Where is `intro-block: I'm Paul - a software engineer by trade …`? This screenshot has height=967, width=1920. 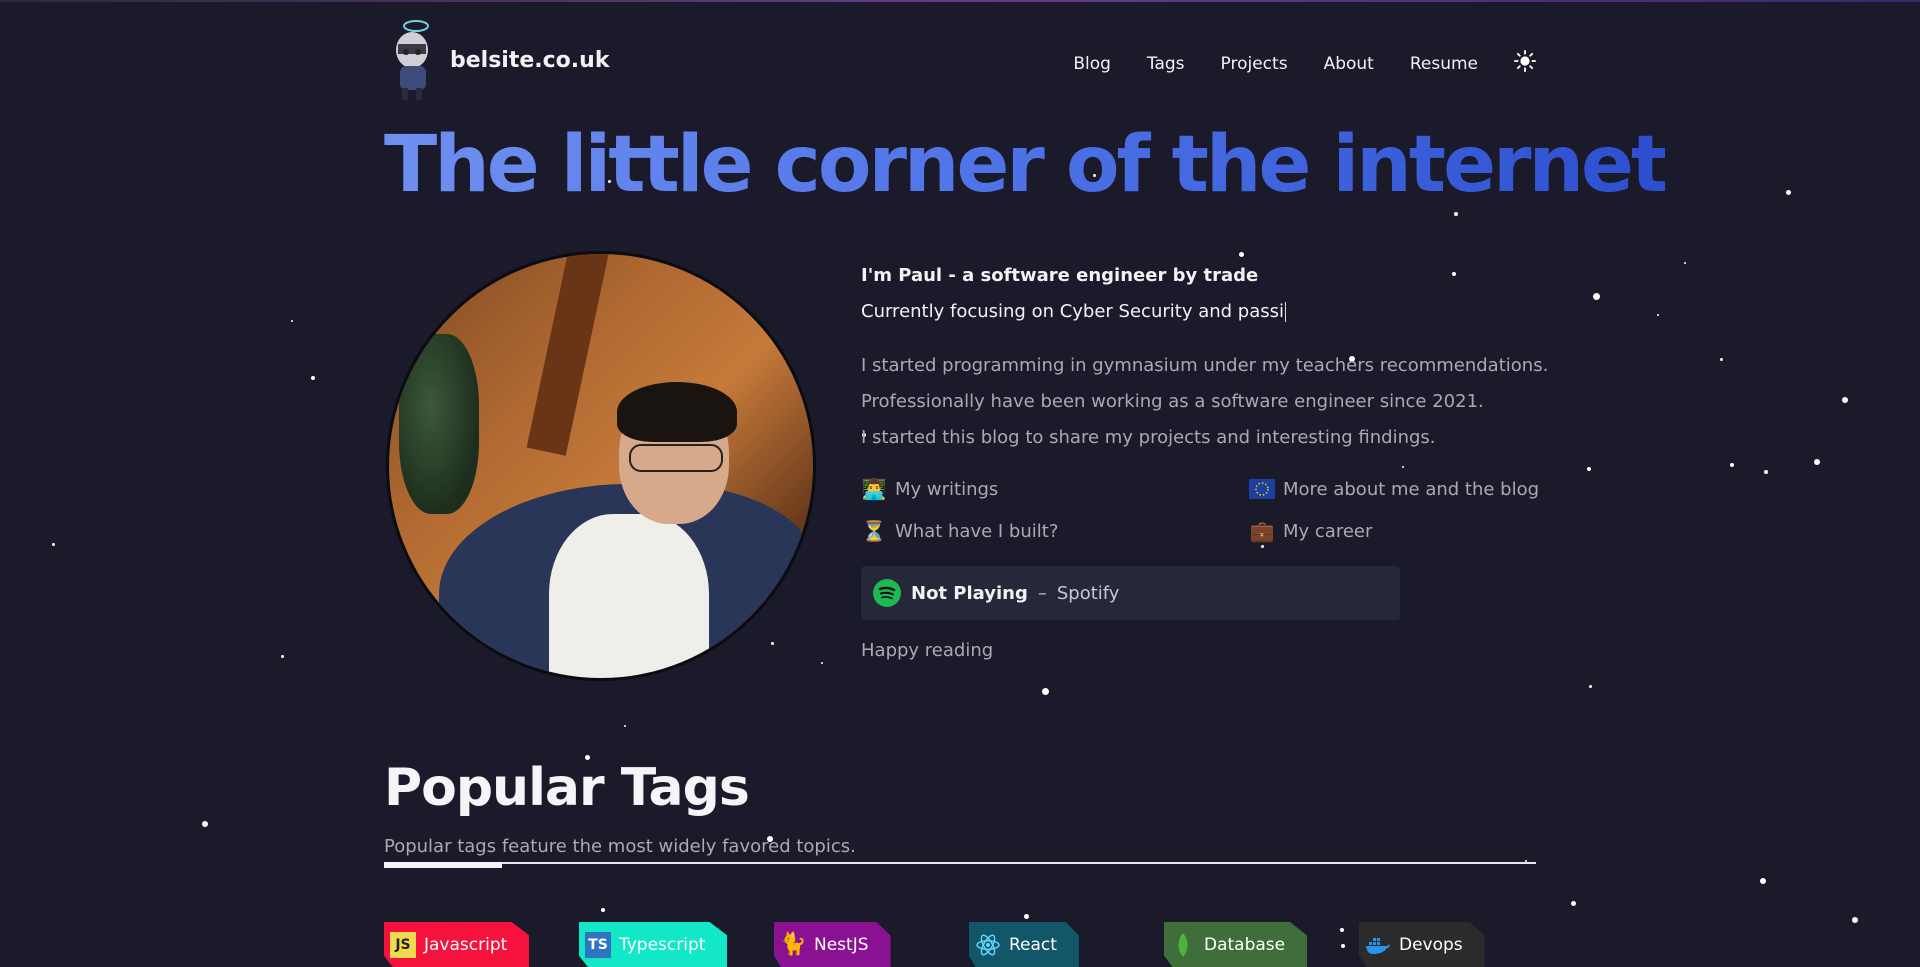
intro-block: I'm Paul - a software engineer by trade … is located at coordinates (1198, 298).